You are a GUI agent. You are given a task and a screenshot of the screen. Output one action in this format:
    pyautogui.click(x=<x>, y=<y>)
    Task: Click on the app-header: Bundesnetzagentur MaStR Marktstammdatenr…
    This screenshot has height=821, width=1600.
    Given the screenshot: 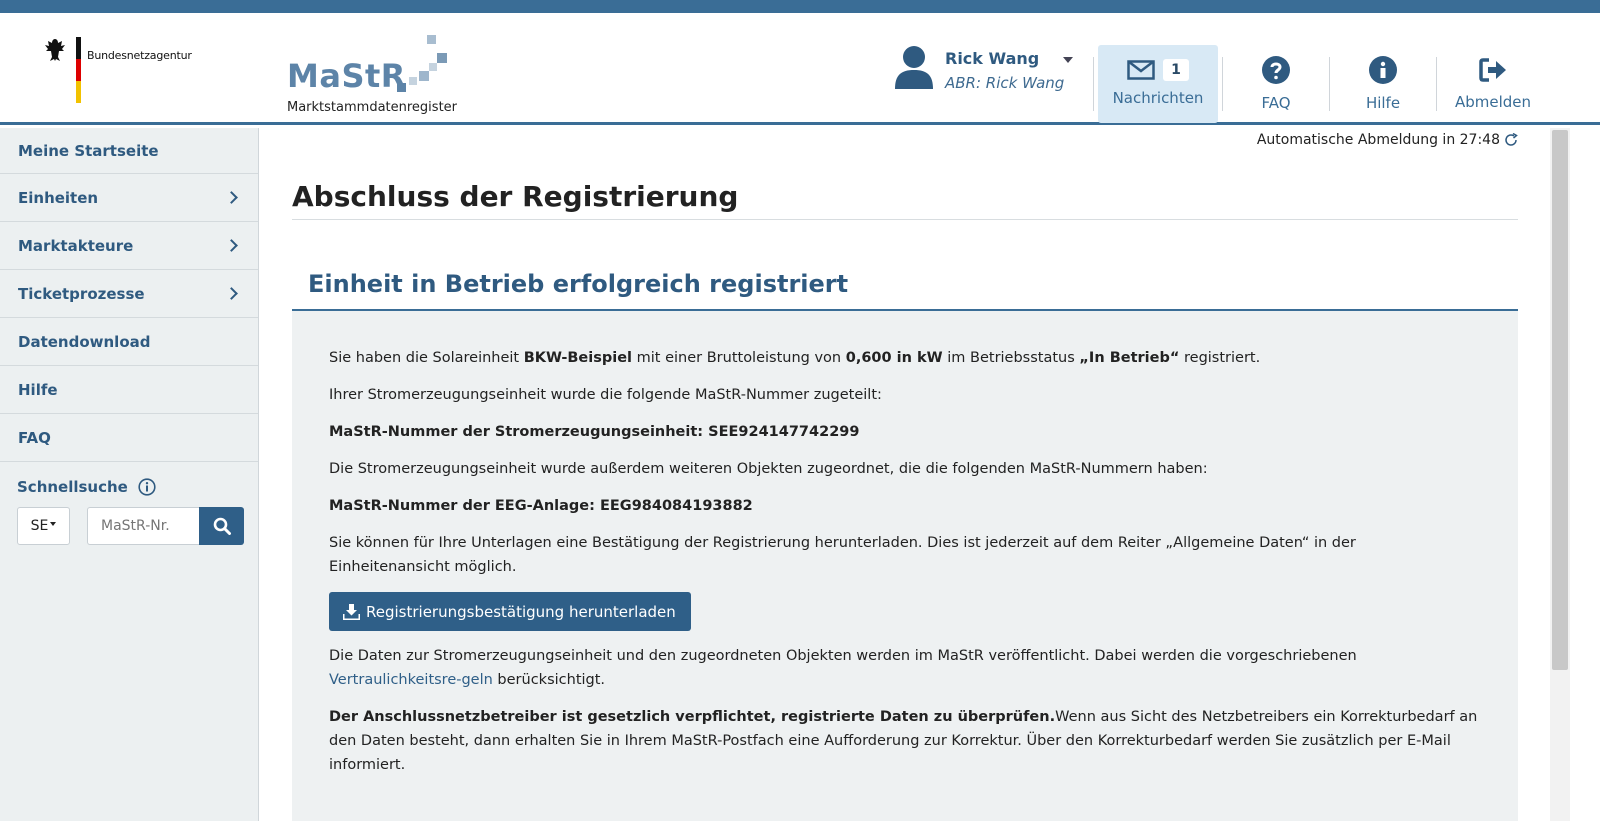 What is the action you would take?
    pyautogui.click(x=800, y=69)
    